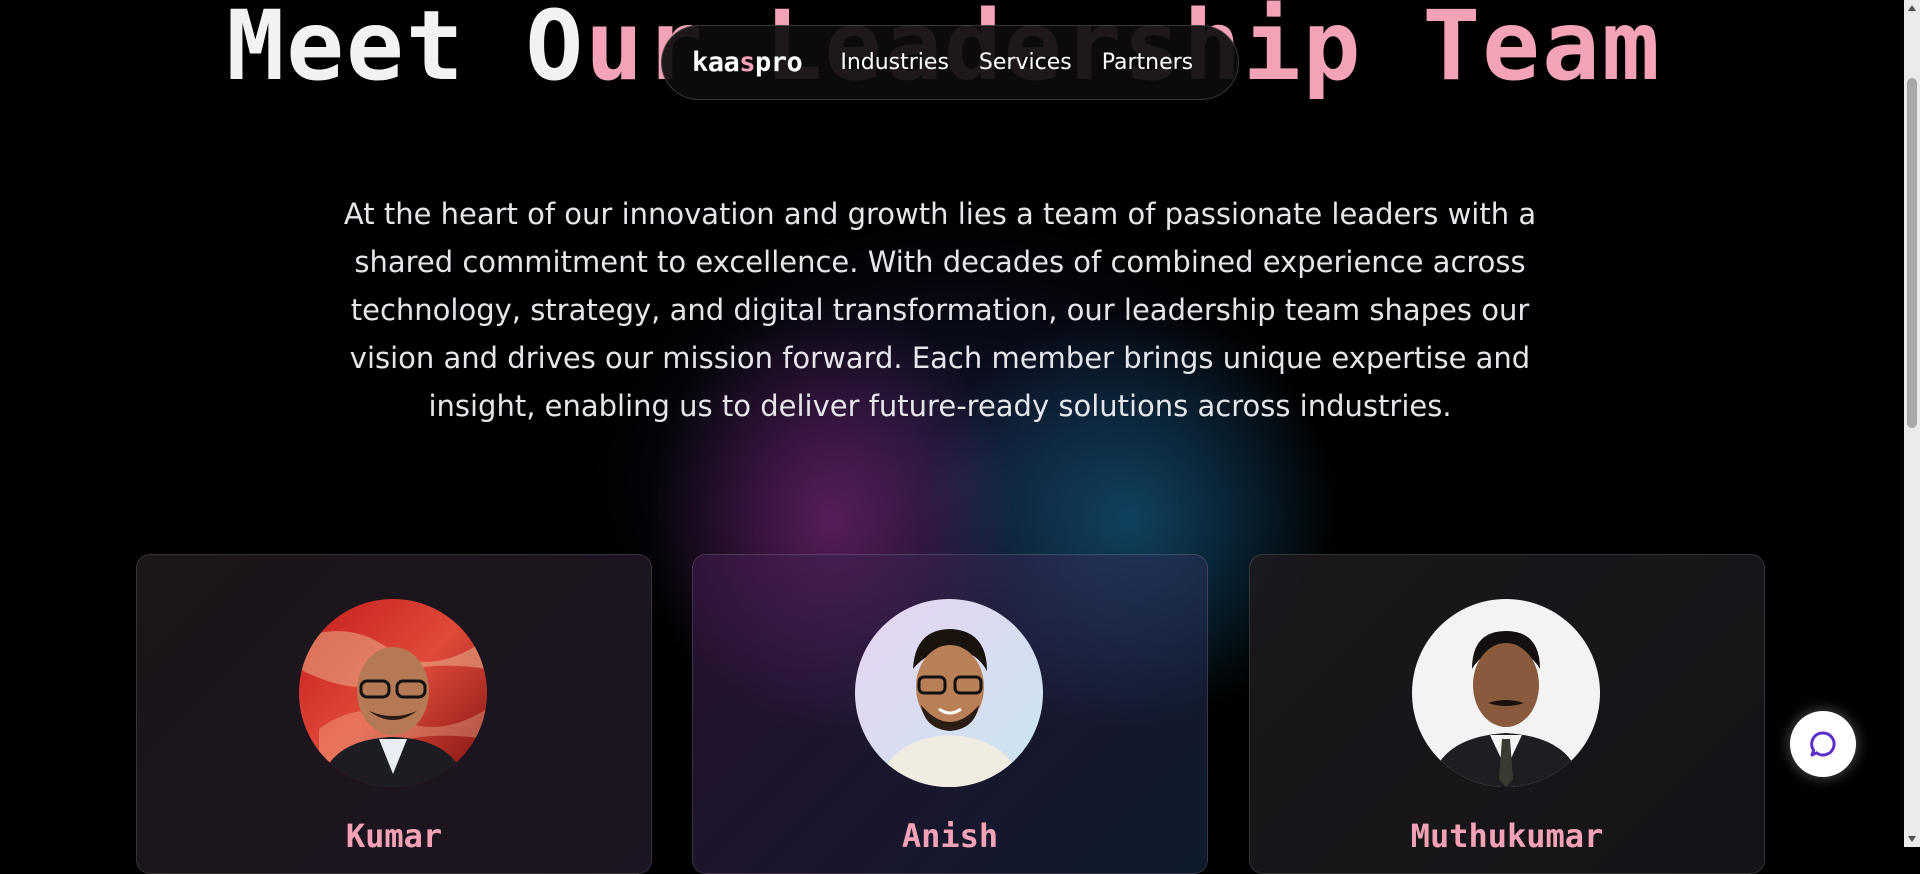  Describe the element at coordinates (1912, 839) in the screenshot. I see `scroll-down-arrow-icon` at that location.